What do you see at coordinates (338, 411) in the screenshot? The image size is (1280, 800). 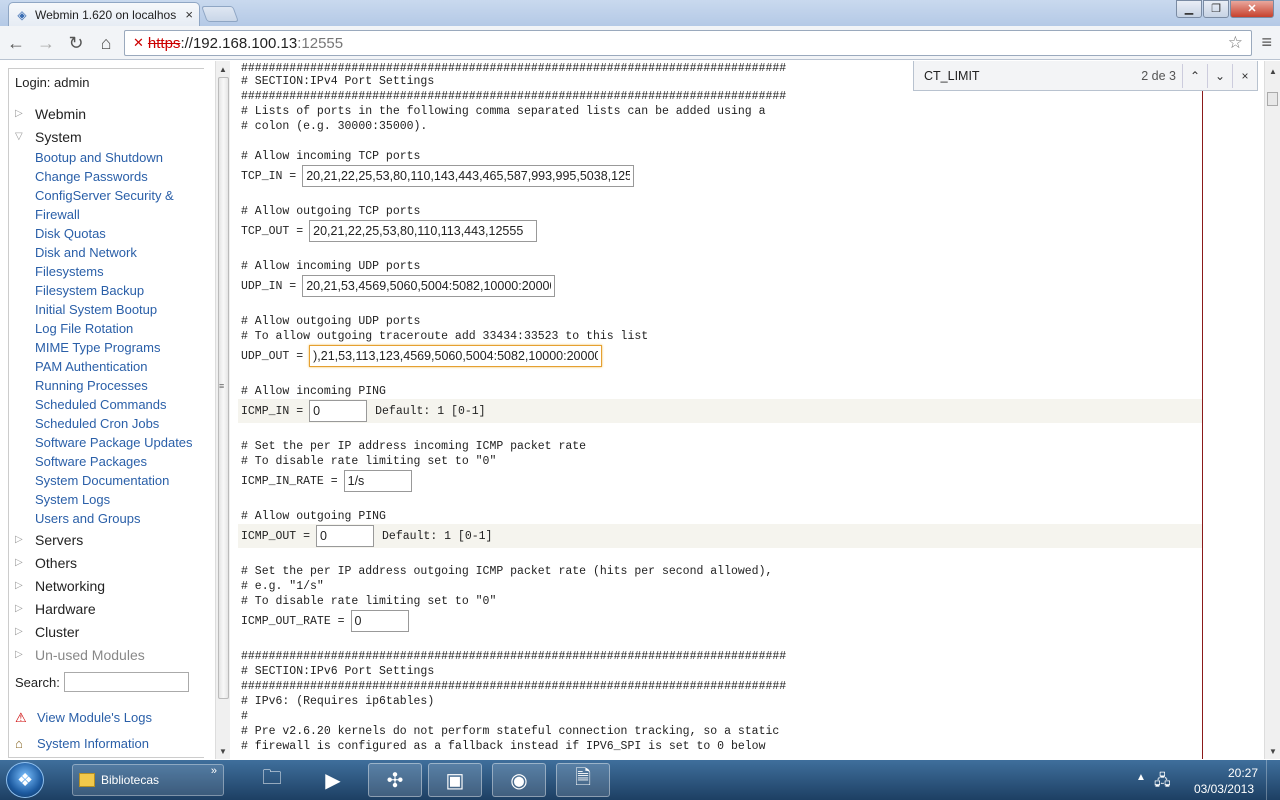 I see `icmp-in-input` at bounding box center [338, 411].